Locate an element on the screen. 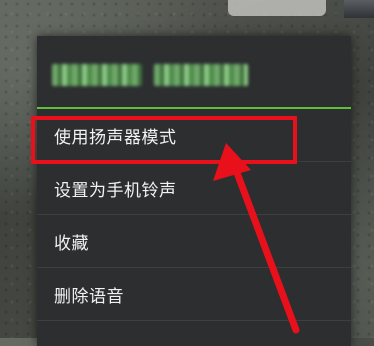 The width and height of the screenshot is (374, 346). blurred-contact-name is located at coordinates (150, 75).